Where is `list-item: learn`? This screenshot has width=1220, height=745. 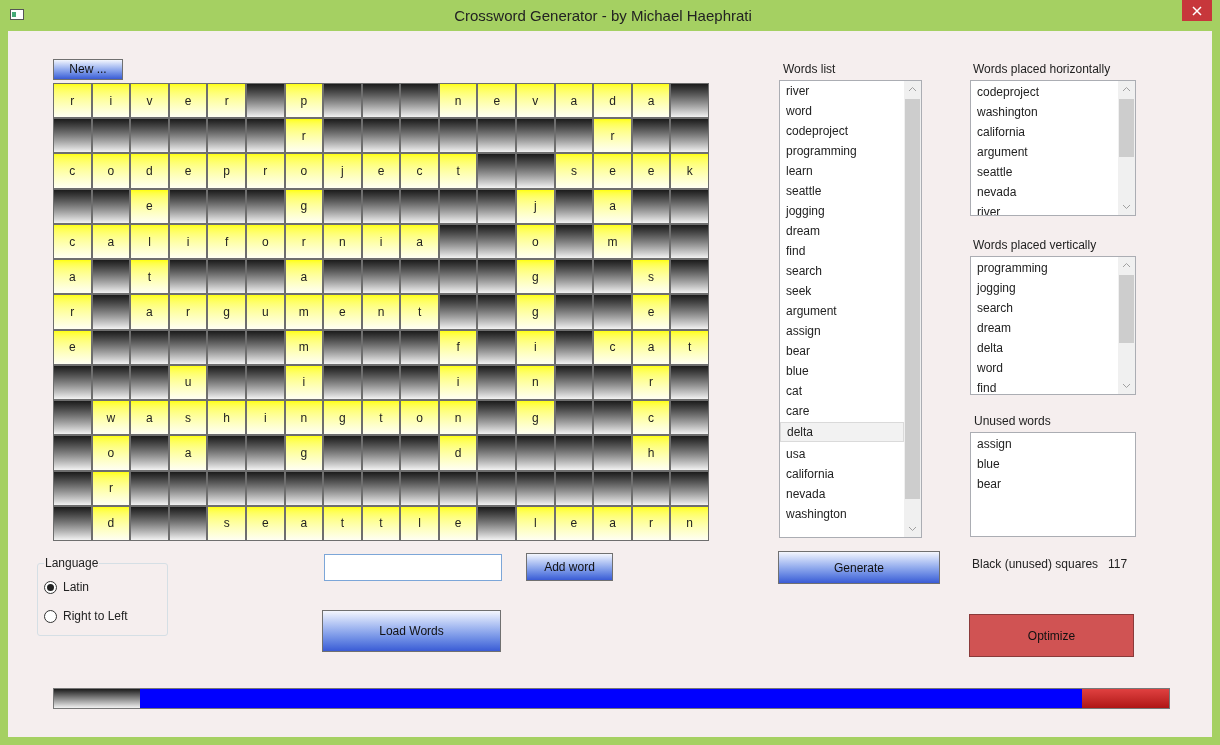 list-item: learn is located at coordinates (842, 172).